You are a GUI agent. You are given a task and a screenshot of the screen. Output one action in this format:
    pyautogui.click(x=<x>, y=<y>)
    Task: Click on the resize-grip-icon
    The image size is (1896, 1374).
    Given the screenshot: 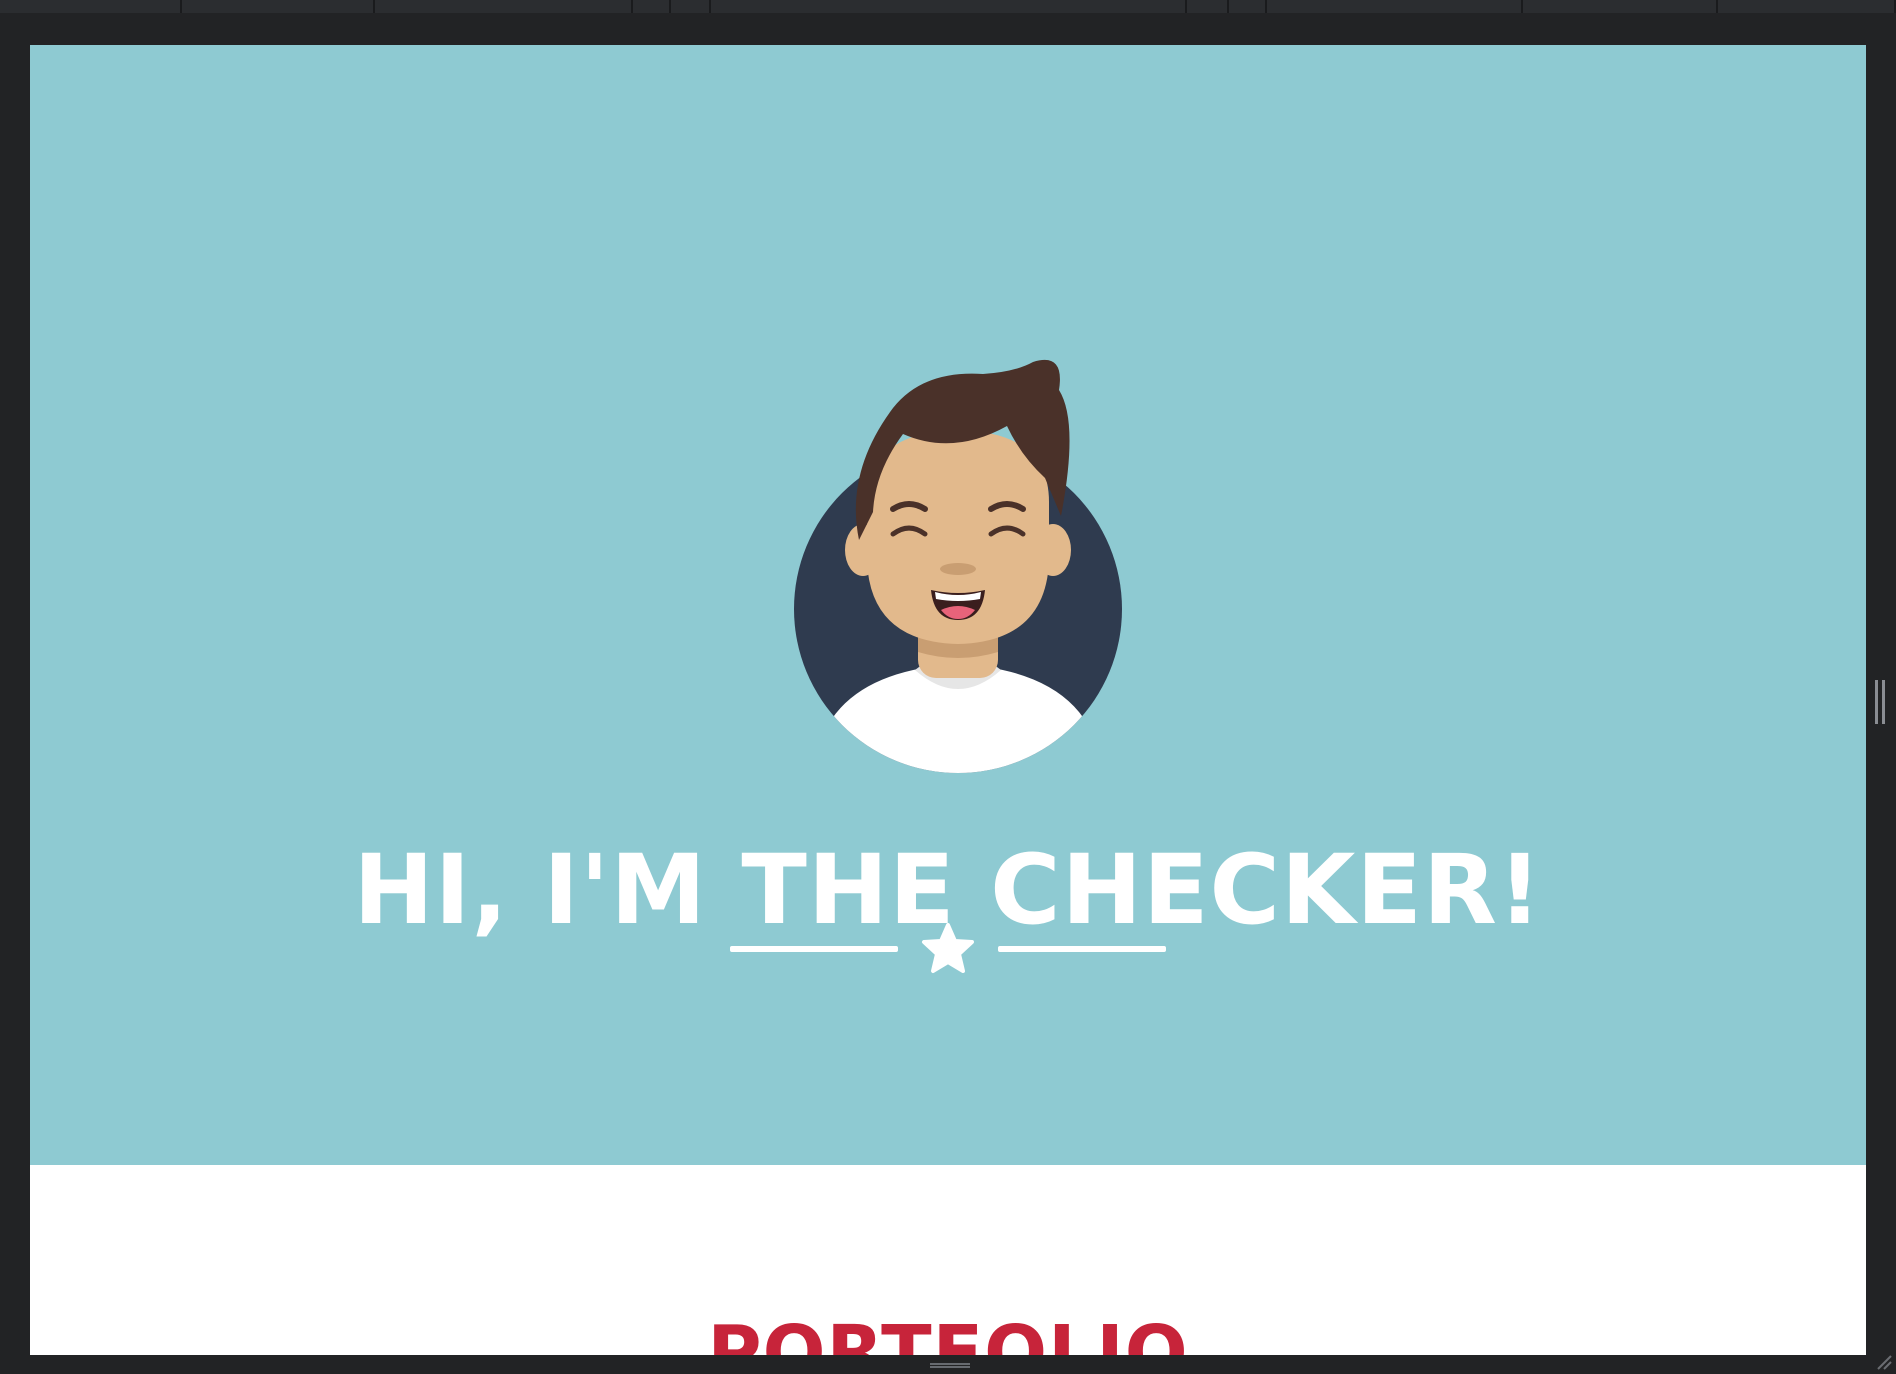 What is the action you would take?
    pyautogui.click(x=1883, y=1361)
    